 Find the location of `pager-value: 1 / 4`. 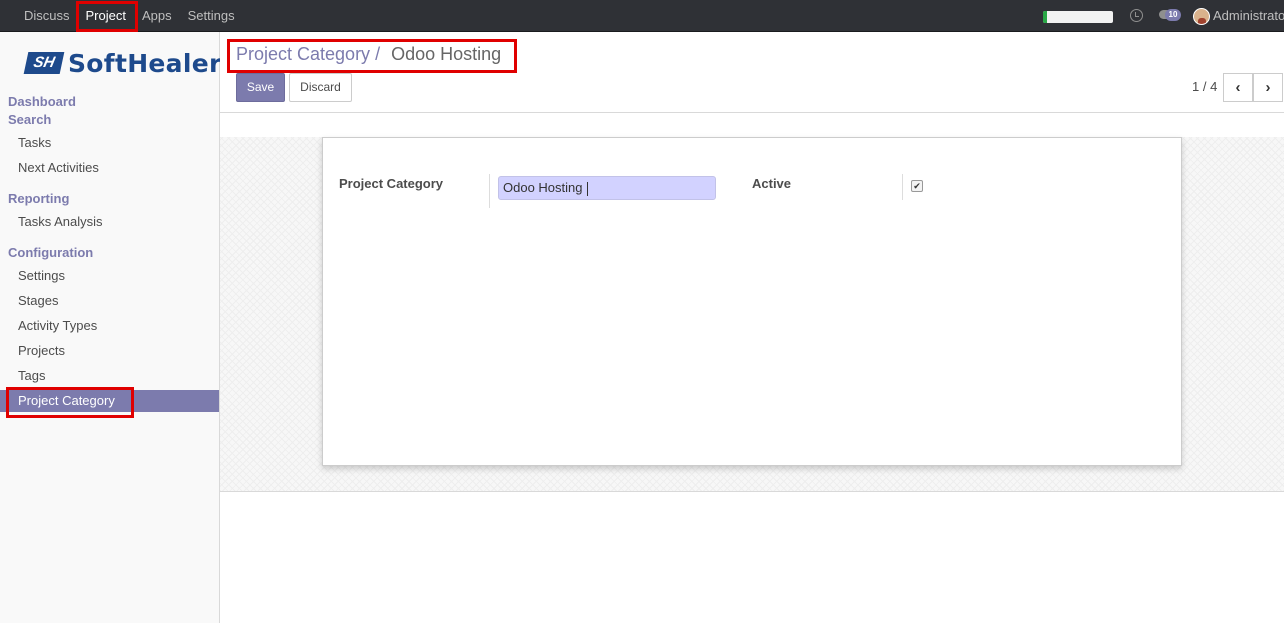

pager-value: 1 / 4 is located at coordinates (1204, 86).